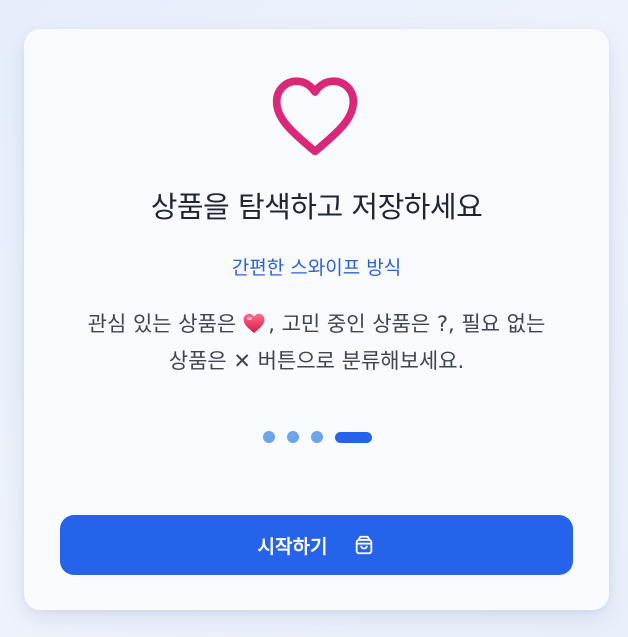 Image resolution: width=628 pixels, height=637 pixels. Describe the element at coordinates (292, 546) in the screenshot. I see `start-button-label: 시작하기` at that location.